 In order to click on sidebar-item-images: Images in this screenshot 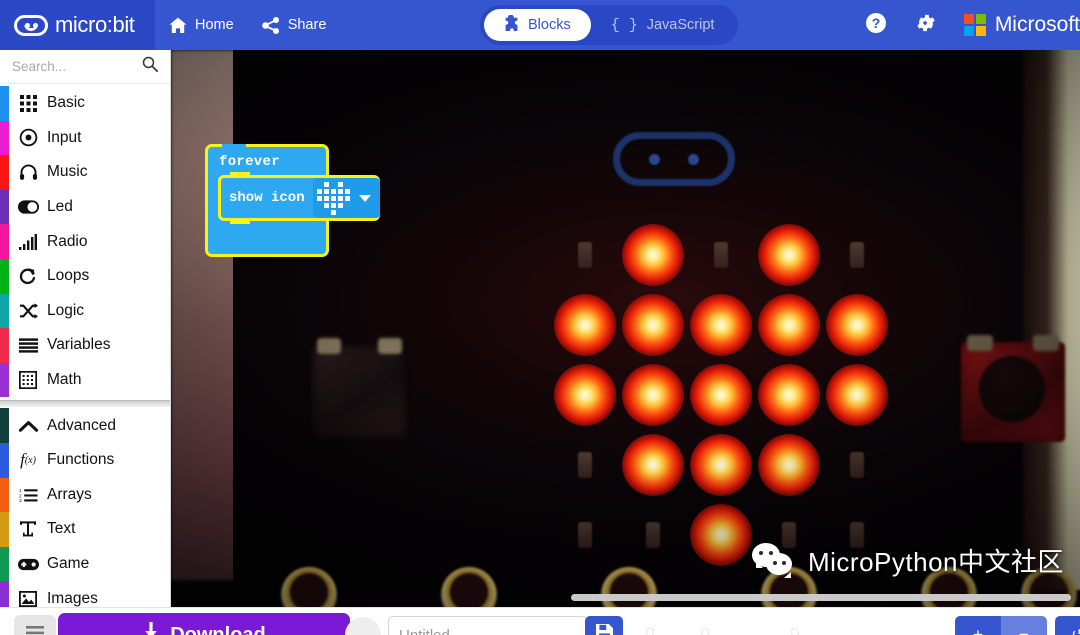, I will do `click(85, 594)`.